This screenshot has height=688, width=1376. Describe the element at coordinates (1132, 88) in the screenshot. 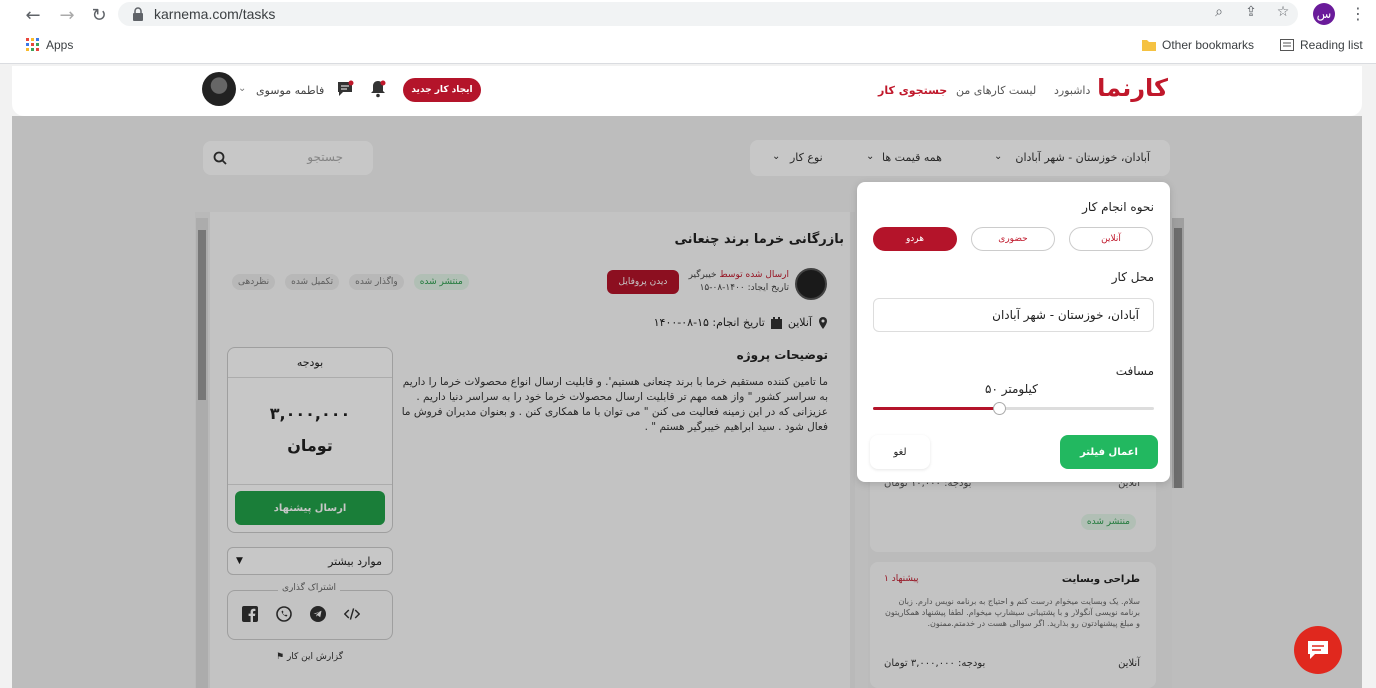

I see `site-logo: کارنما` at that location.